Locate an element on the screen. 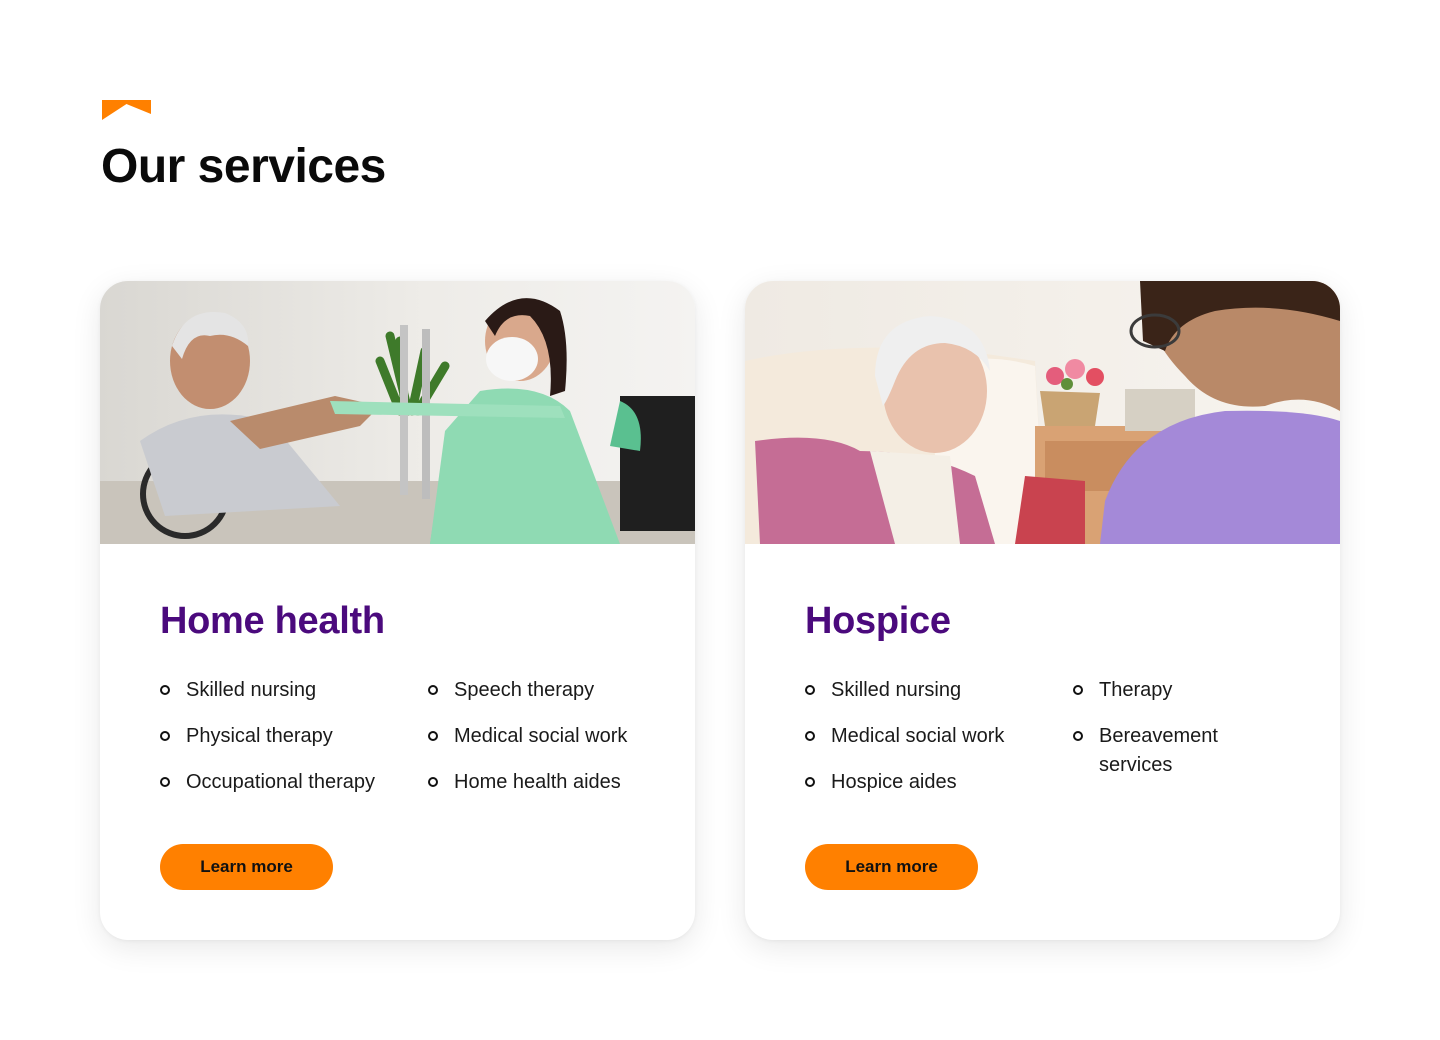 This screenshot has width=1440, height=1040. list-item-label: Therapy is located at coordinates (1136, 690).